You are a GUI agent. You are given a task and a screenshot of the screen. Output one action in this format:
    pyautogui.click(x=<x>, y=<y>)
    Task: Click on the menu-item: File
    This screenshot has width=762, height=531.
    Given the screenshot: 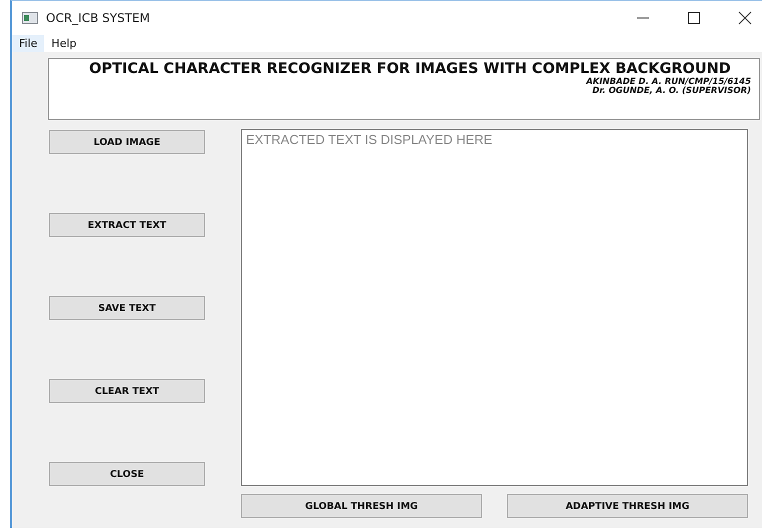 What is the action you would take?
    pyautogui.click(x=28, y=43)
    